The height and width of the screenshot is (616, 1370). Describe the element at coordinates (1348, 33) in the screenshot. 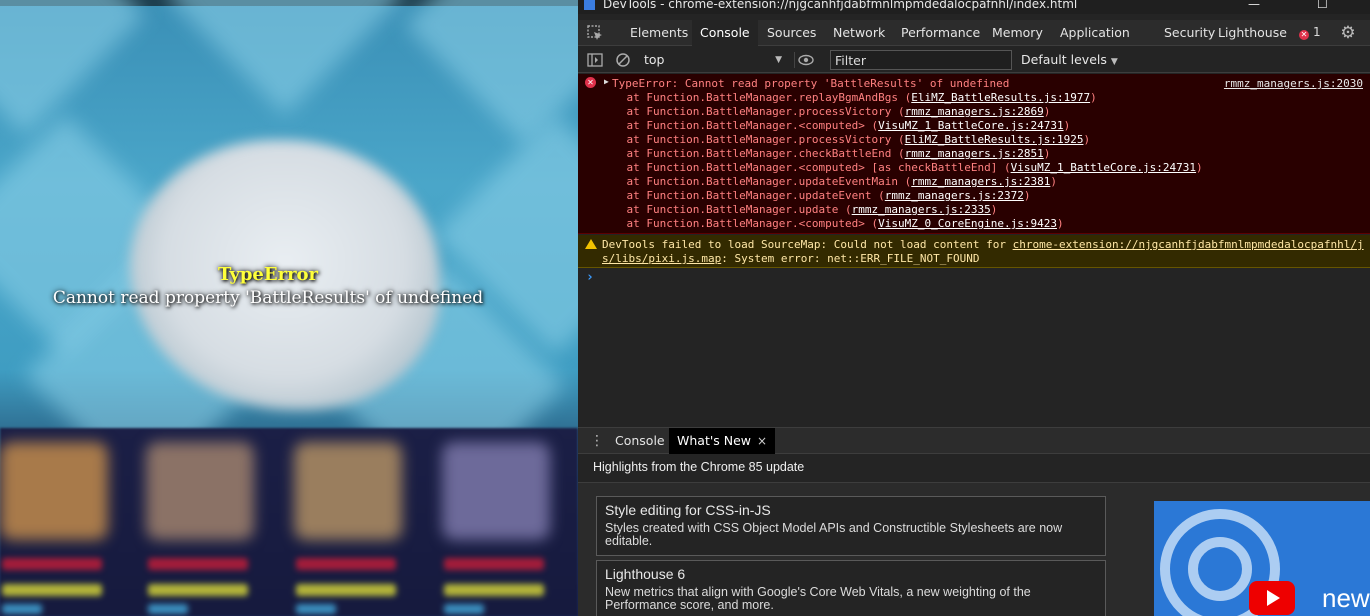

I see `gear-icon: ⚙` at that location.